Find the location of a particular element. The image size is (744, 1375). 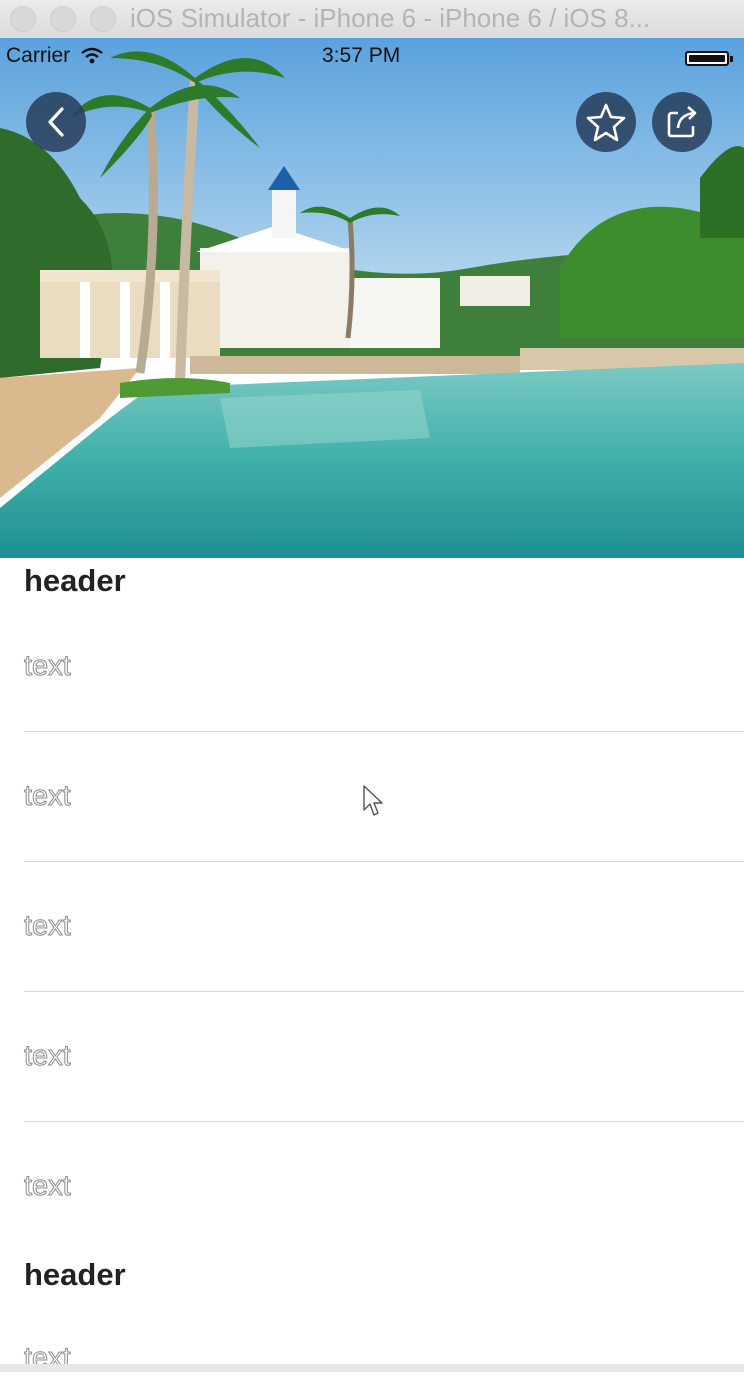

star-icon is located at coordinates (606, 122).